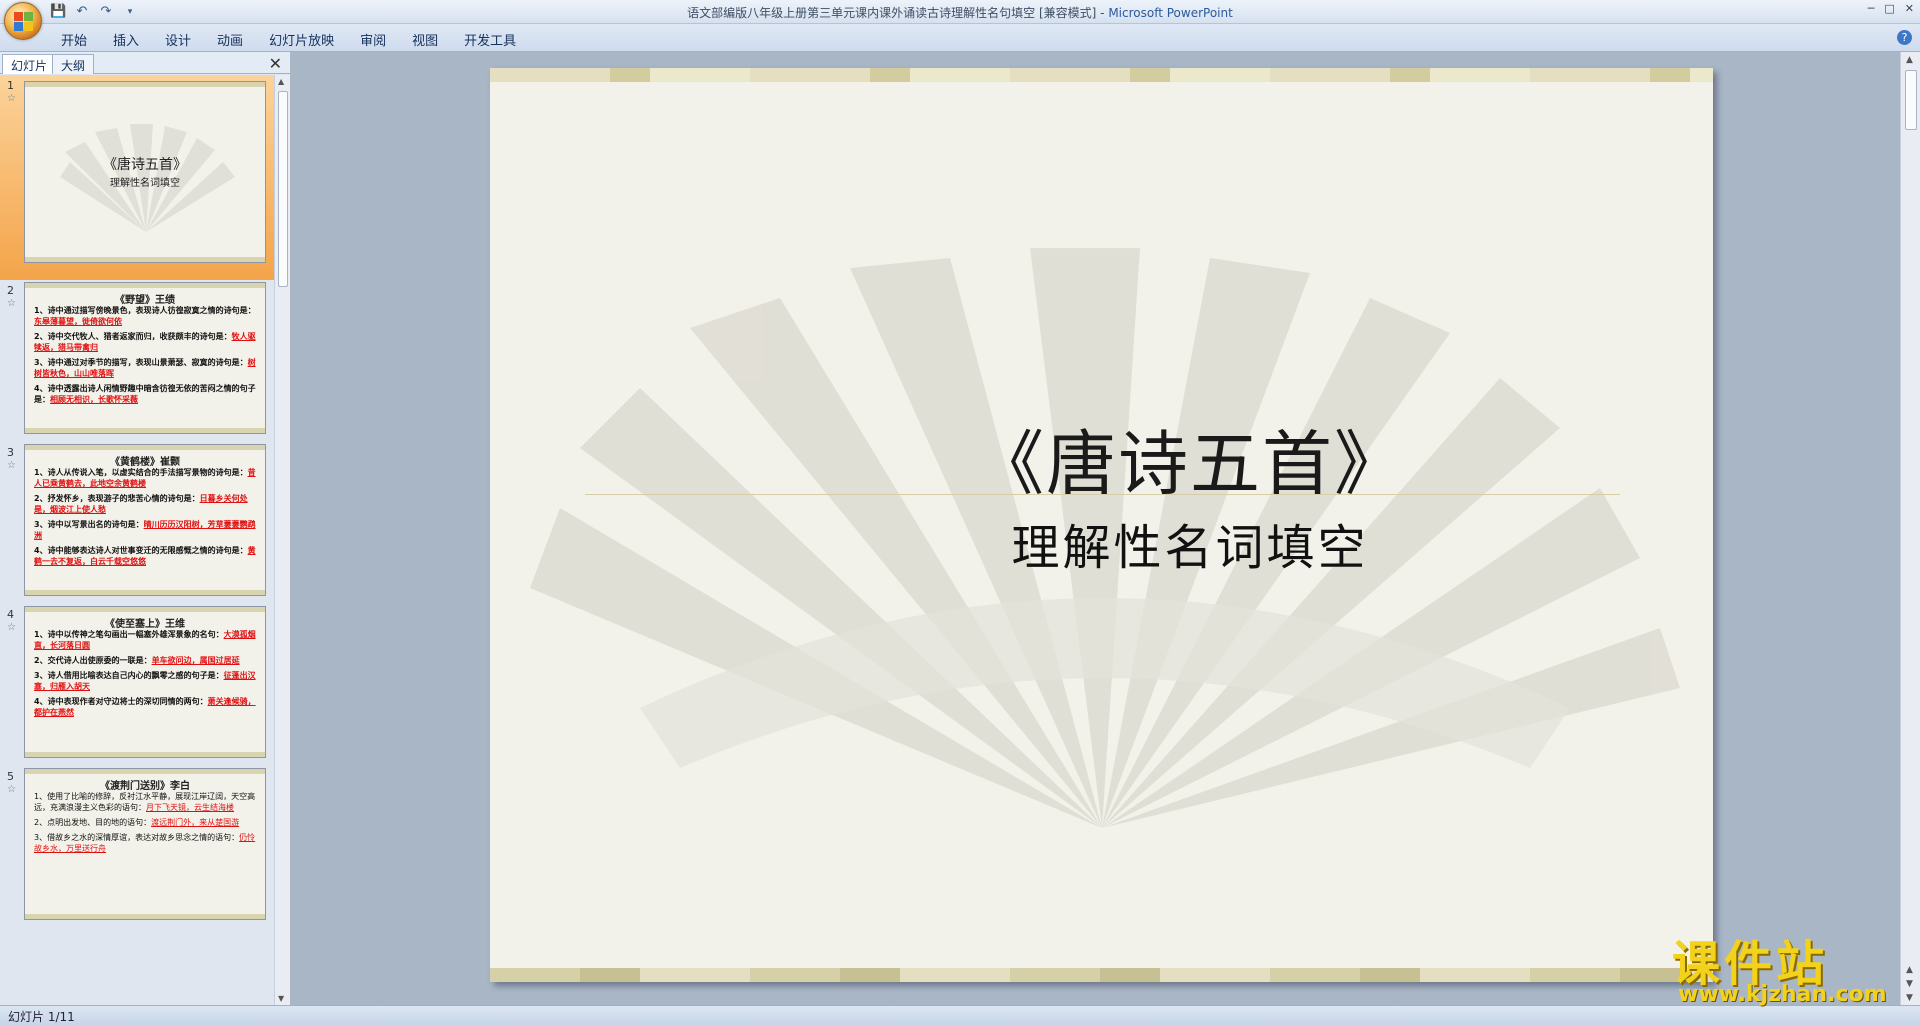 The height and width of the screenshot is (1025, 1920). I want to click on tab-home: 开始, so click(74, 39).